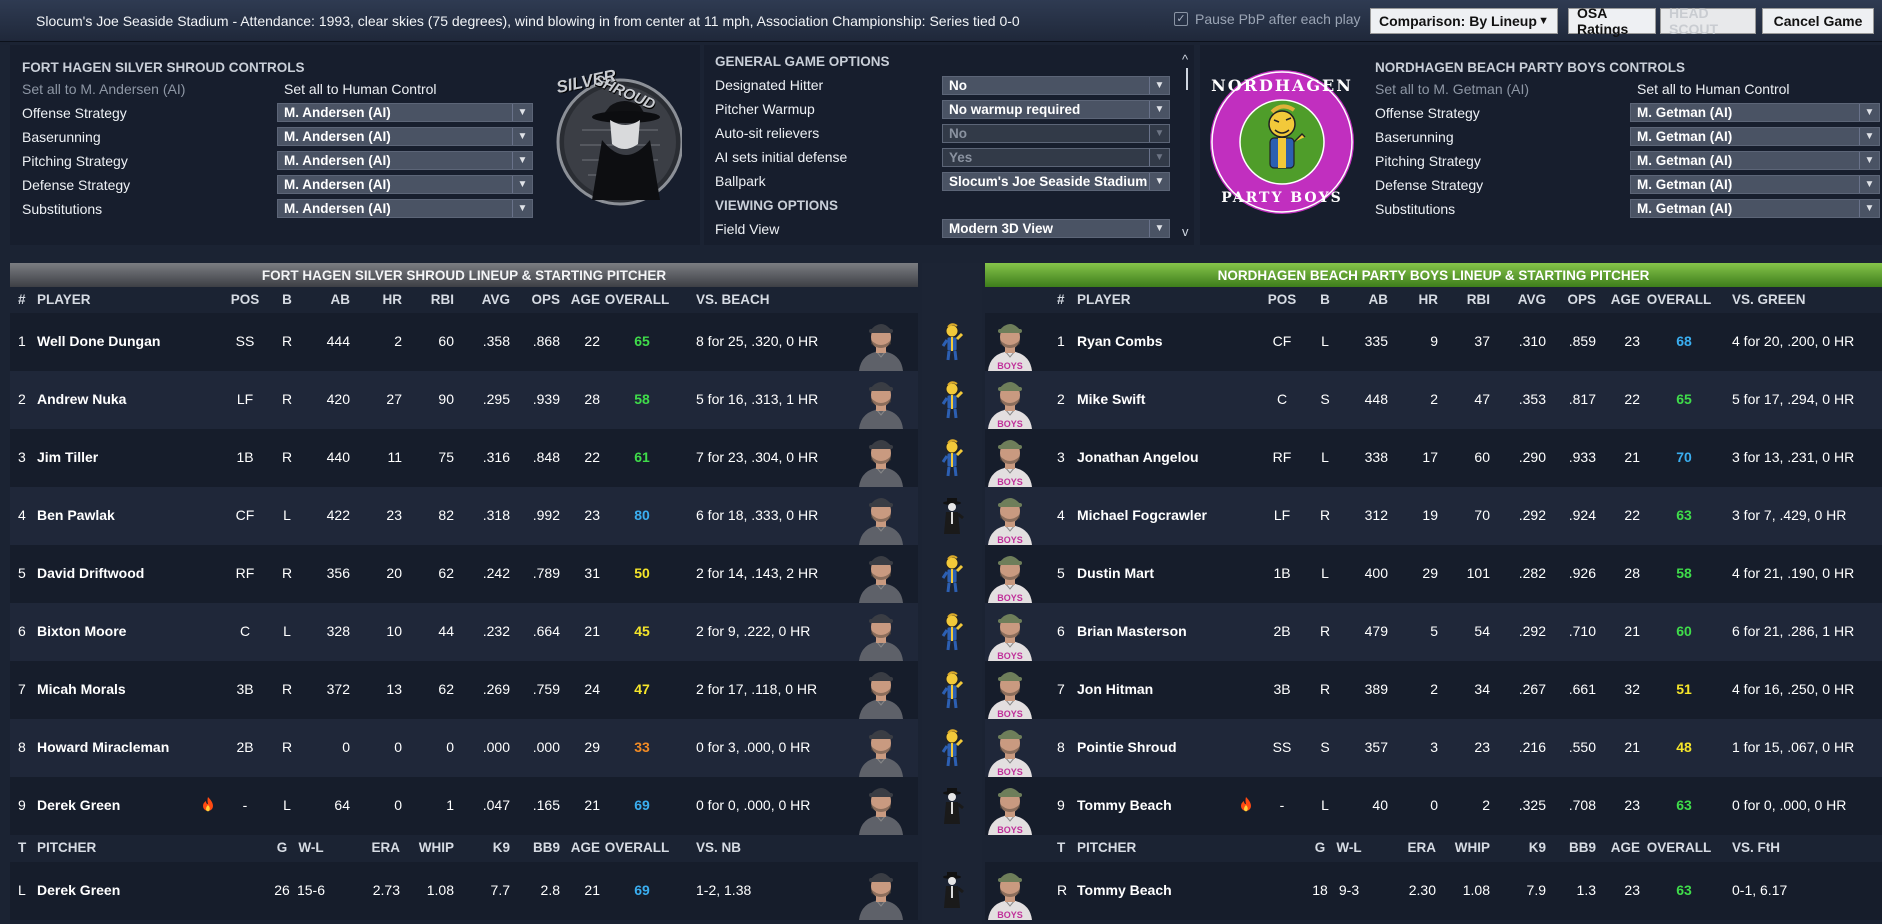  I want to click on pause-pbp-checkbox: ✓ Pause PbP after each play, so click(1267, 19).